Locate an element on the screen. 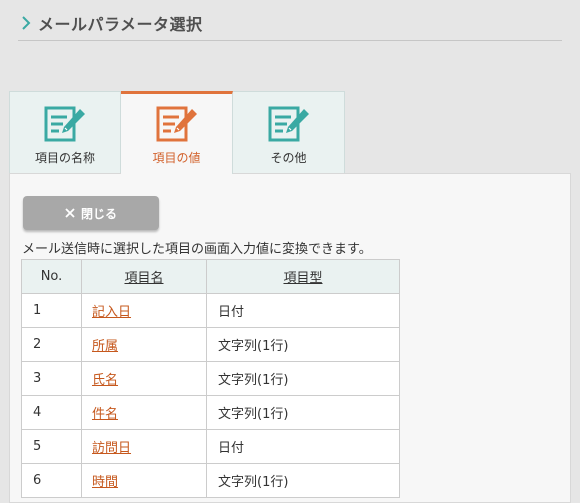 The width and height of the screenshot is (580, 503). table-row: 5 訪問日 日付 is located at coordinates (210, 446).